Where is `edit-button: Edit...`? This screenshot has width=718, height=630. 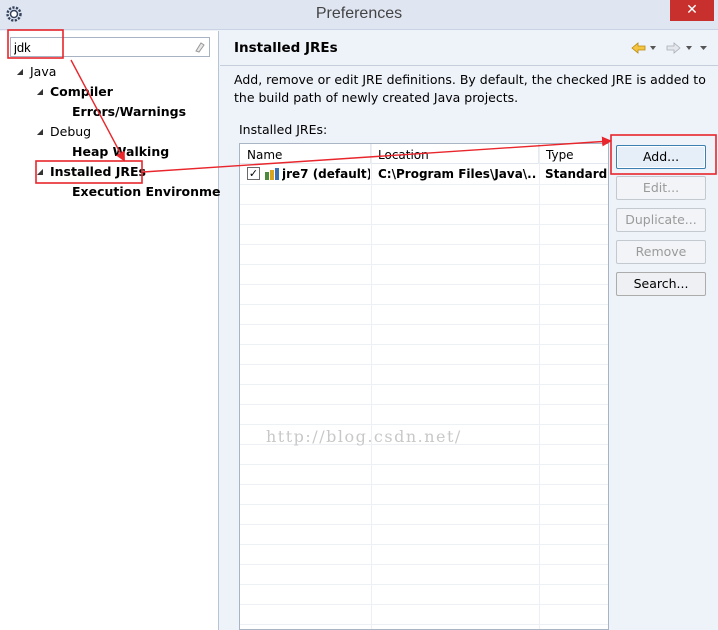
edit-button: Edit... is located at coordinates (661, 188).